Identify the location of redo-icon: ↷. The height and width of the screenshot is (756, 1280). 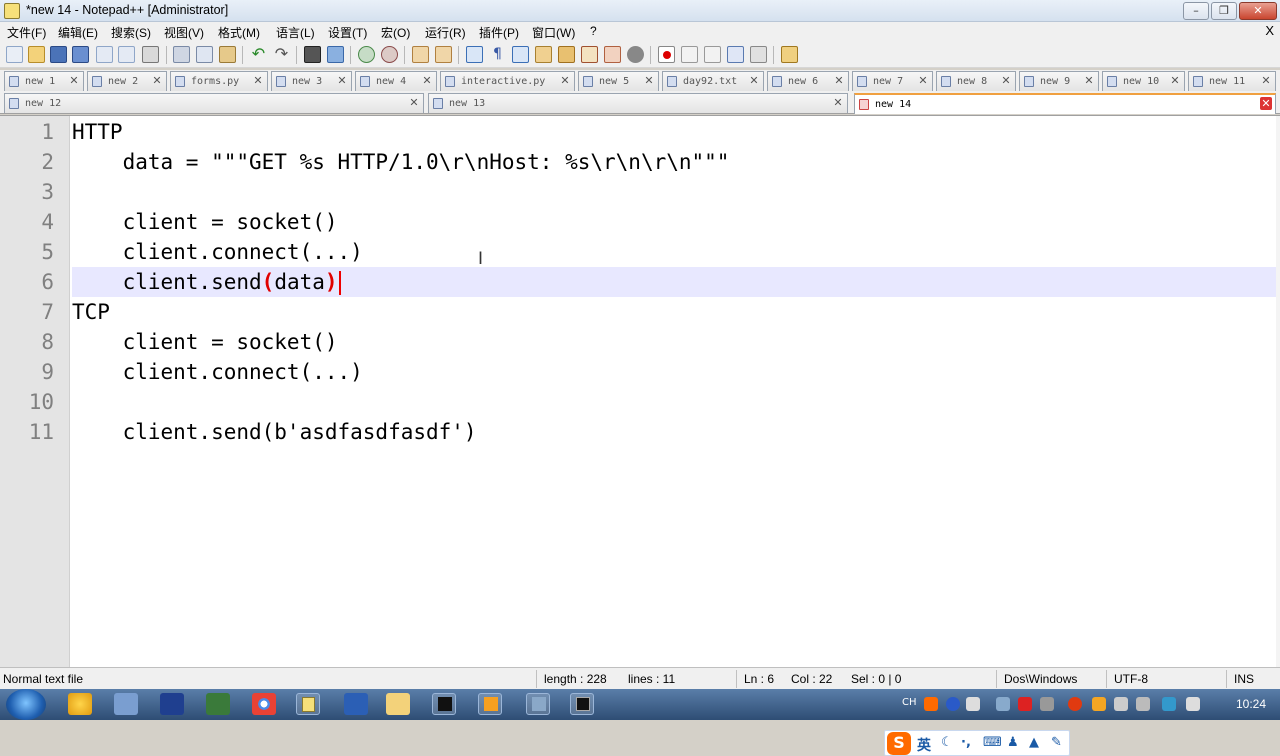
(281, 54).